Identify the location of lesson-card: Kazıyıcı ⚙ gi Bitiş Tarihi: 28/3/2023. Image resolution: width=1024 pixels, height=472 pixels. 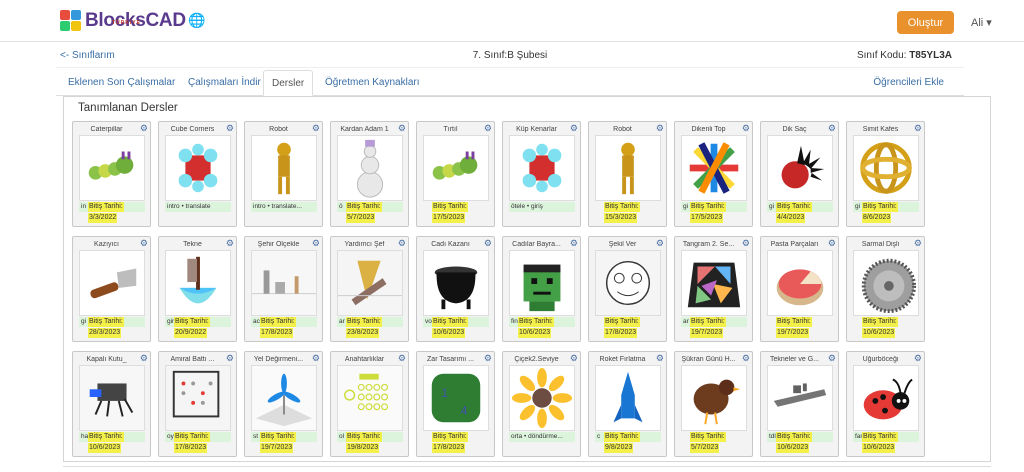
(111, 289).